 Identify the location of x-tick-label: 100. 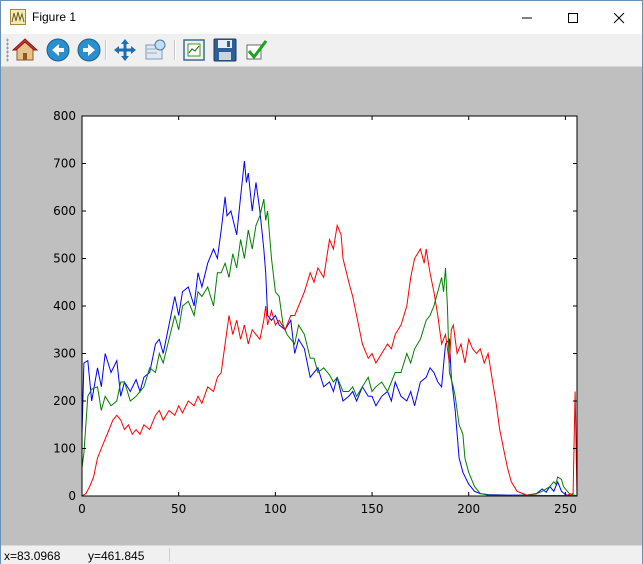
(275, 509).